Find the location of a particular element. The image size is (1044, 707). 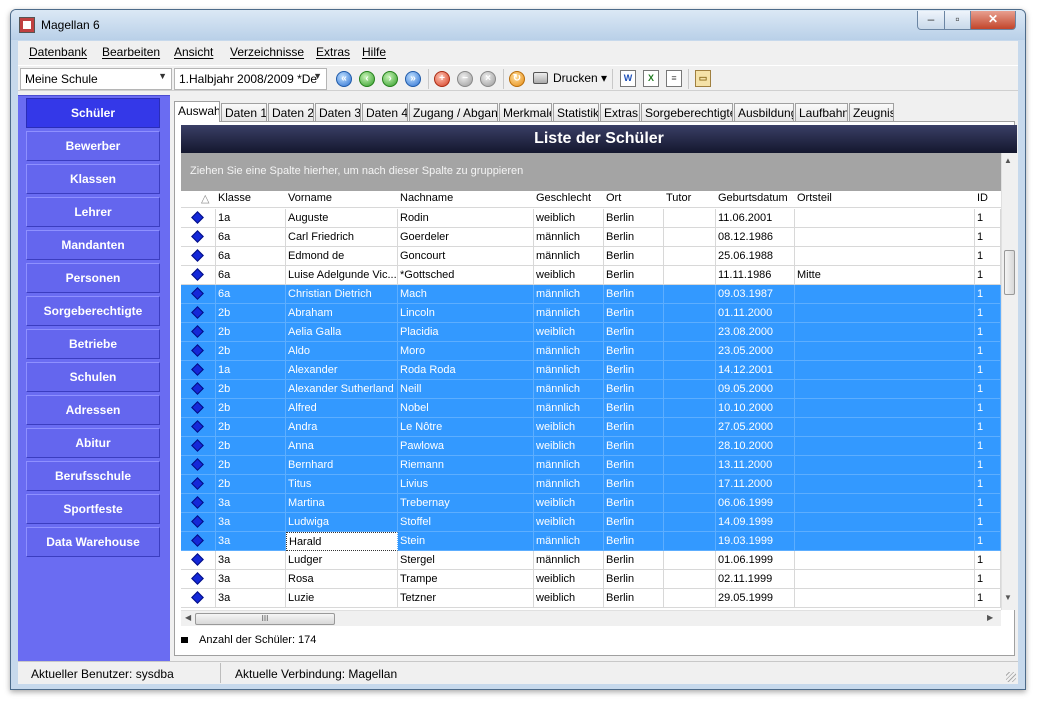

cell-vorname: Andra is located at coordinates (342, 427).